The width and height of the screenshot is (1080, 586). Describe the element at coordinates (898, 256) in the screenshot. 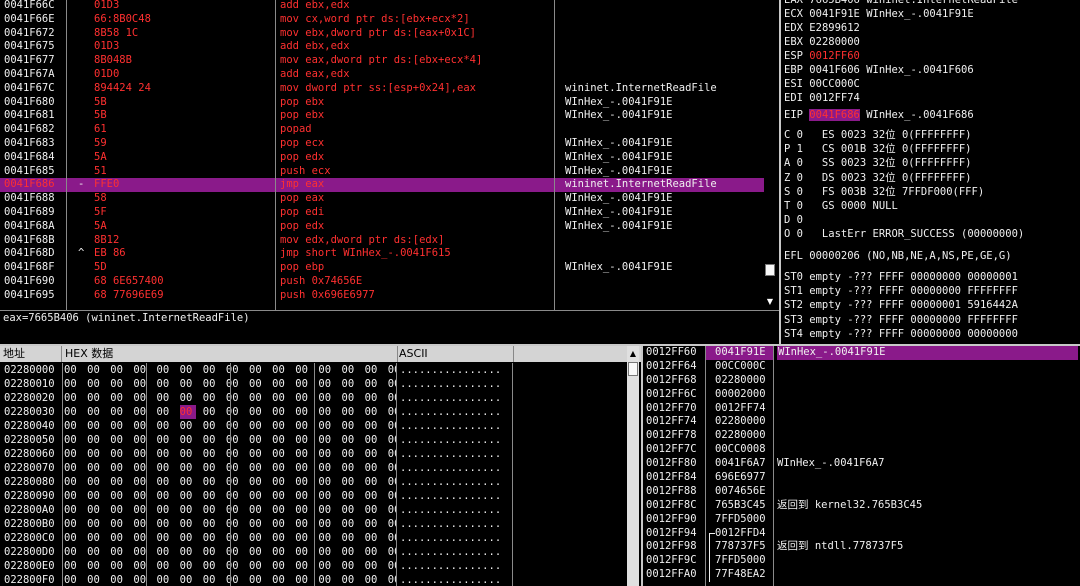

I see `efl-line: EFL 00000206 (NO,NB,NE,A,NS,PE,GE,G)` at that location.